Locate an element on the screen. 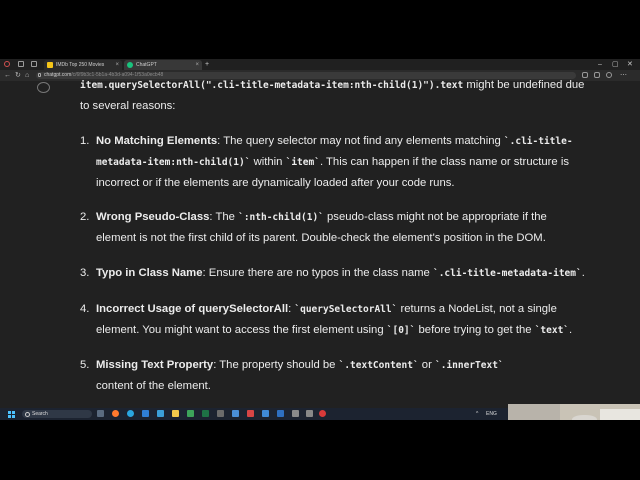 This screenshot has width=640, height=480. list-number: 4. is located at coordinates (85, 309).